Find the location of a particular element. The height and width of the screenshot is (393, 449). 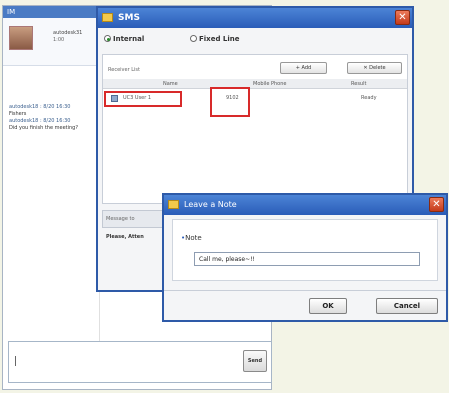

radio-fixed-line: Fixed Line is located at coordinates (214, 39).